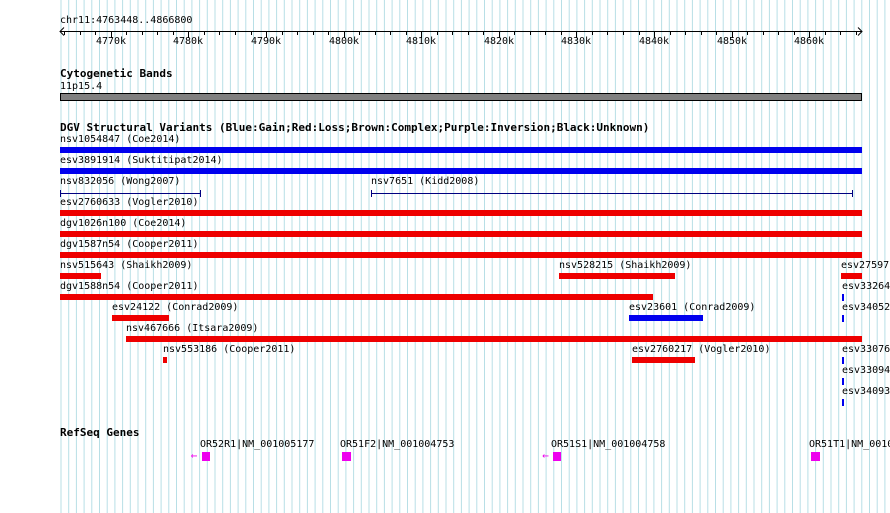 The image size is (890, 513). What do you see at coordinates (257, 444) in the screenshot?
I see `gene-label: OR52R1|NM_001005177` at bounding box center [257, 444].